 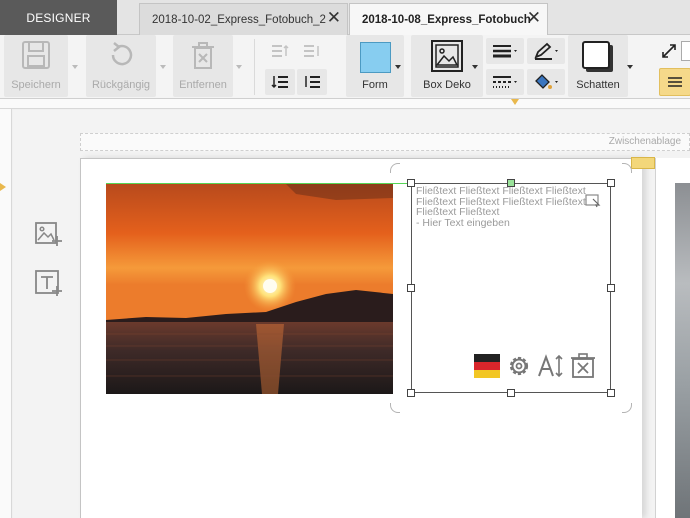 I want to click on image-frame-icon, so click(x=447, y=56).